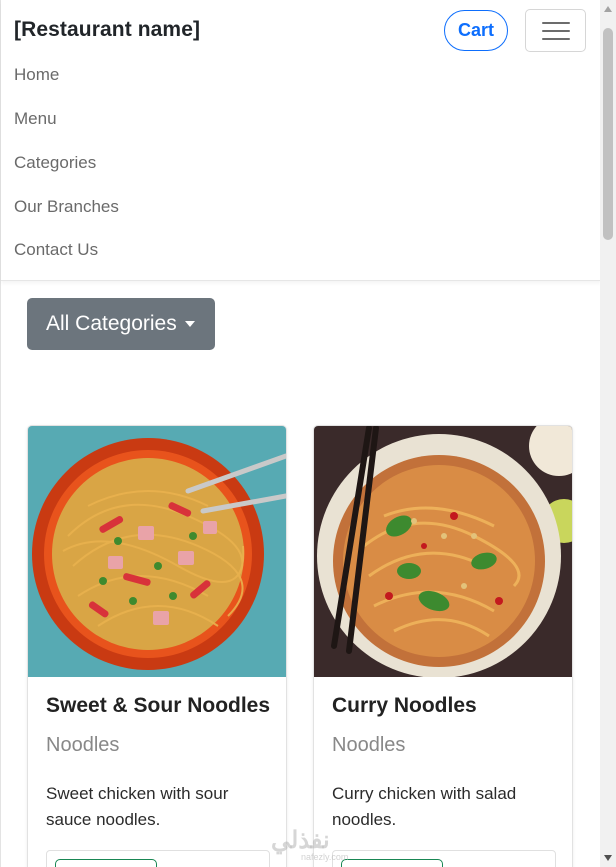  I want to click on nav-link-home: Home, so click(36, 75).